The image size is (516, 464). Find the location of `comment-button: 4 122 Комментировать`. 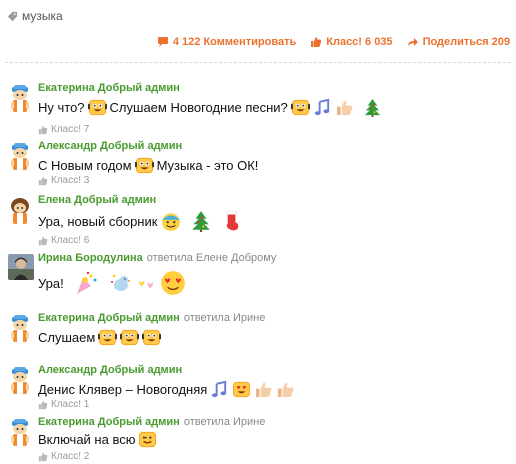

comment-button: 4 122 Комментировать is located at coordinates (226, 42).